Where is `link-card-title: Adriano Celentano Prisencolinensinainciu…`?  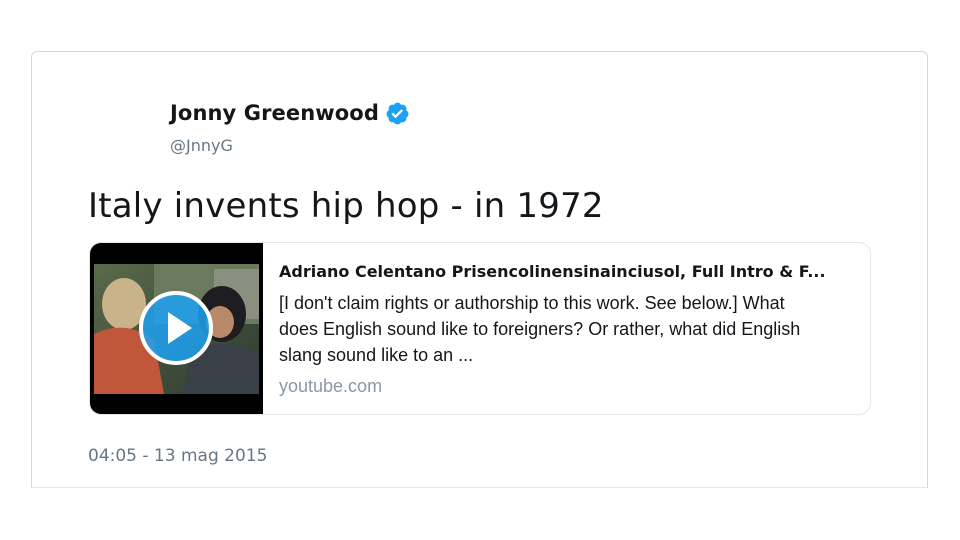 link-card-title: Adriano Celentano Prisencolinensinainciu… is located at coordinates (569, 272).